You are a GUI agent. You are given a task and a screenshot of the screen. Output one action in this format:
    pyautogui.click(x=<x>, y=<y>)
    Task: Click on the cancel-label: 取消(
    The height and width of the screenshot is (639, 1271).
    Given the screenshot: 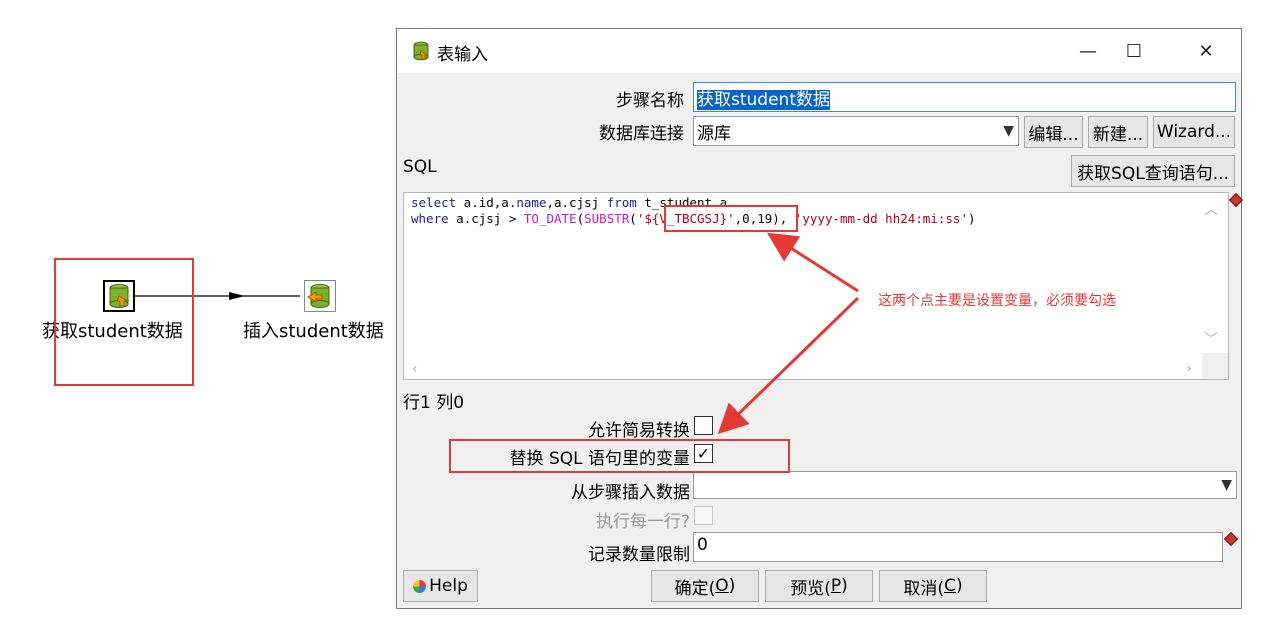 What is the action you would take?
    pyautogui.click(x=924, y=588)
    